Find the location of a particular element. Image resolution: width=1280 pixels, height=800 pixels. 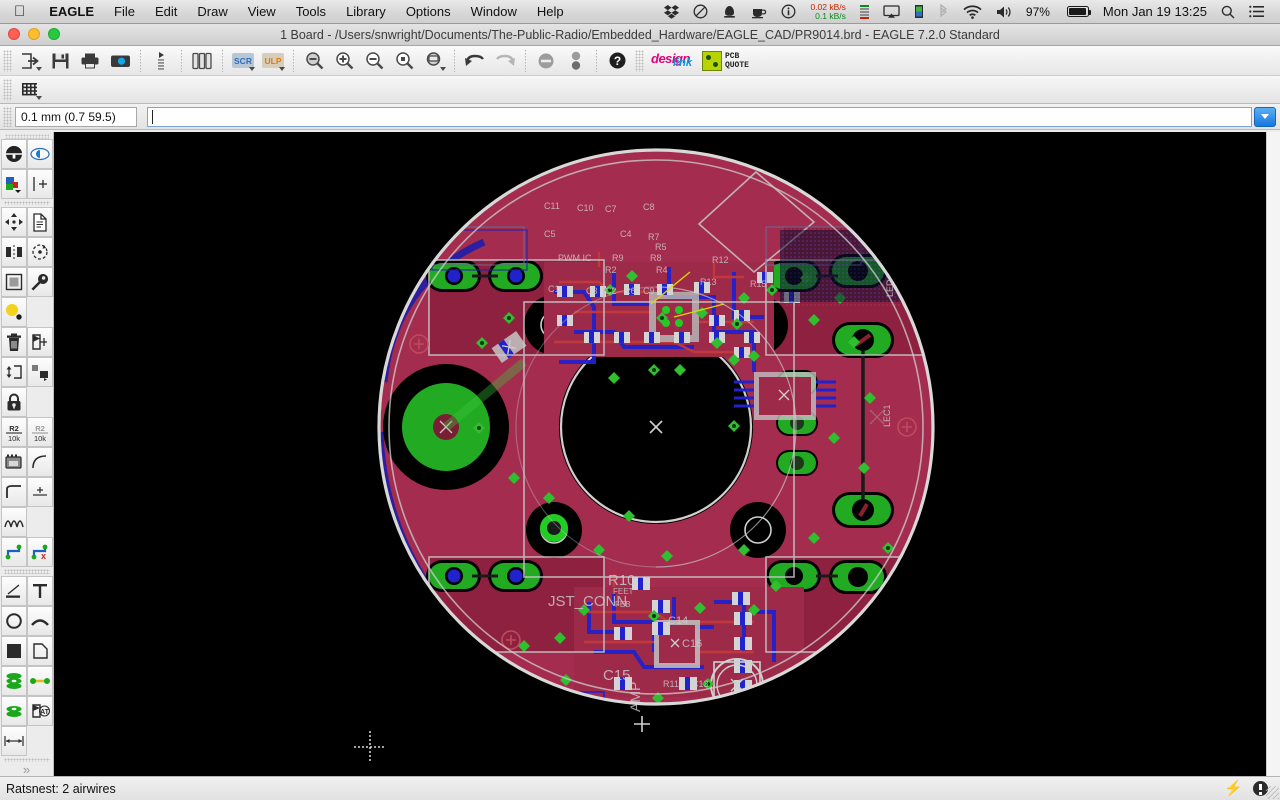

change-tool is located at coordinates (39, 282).